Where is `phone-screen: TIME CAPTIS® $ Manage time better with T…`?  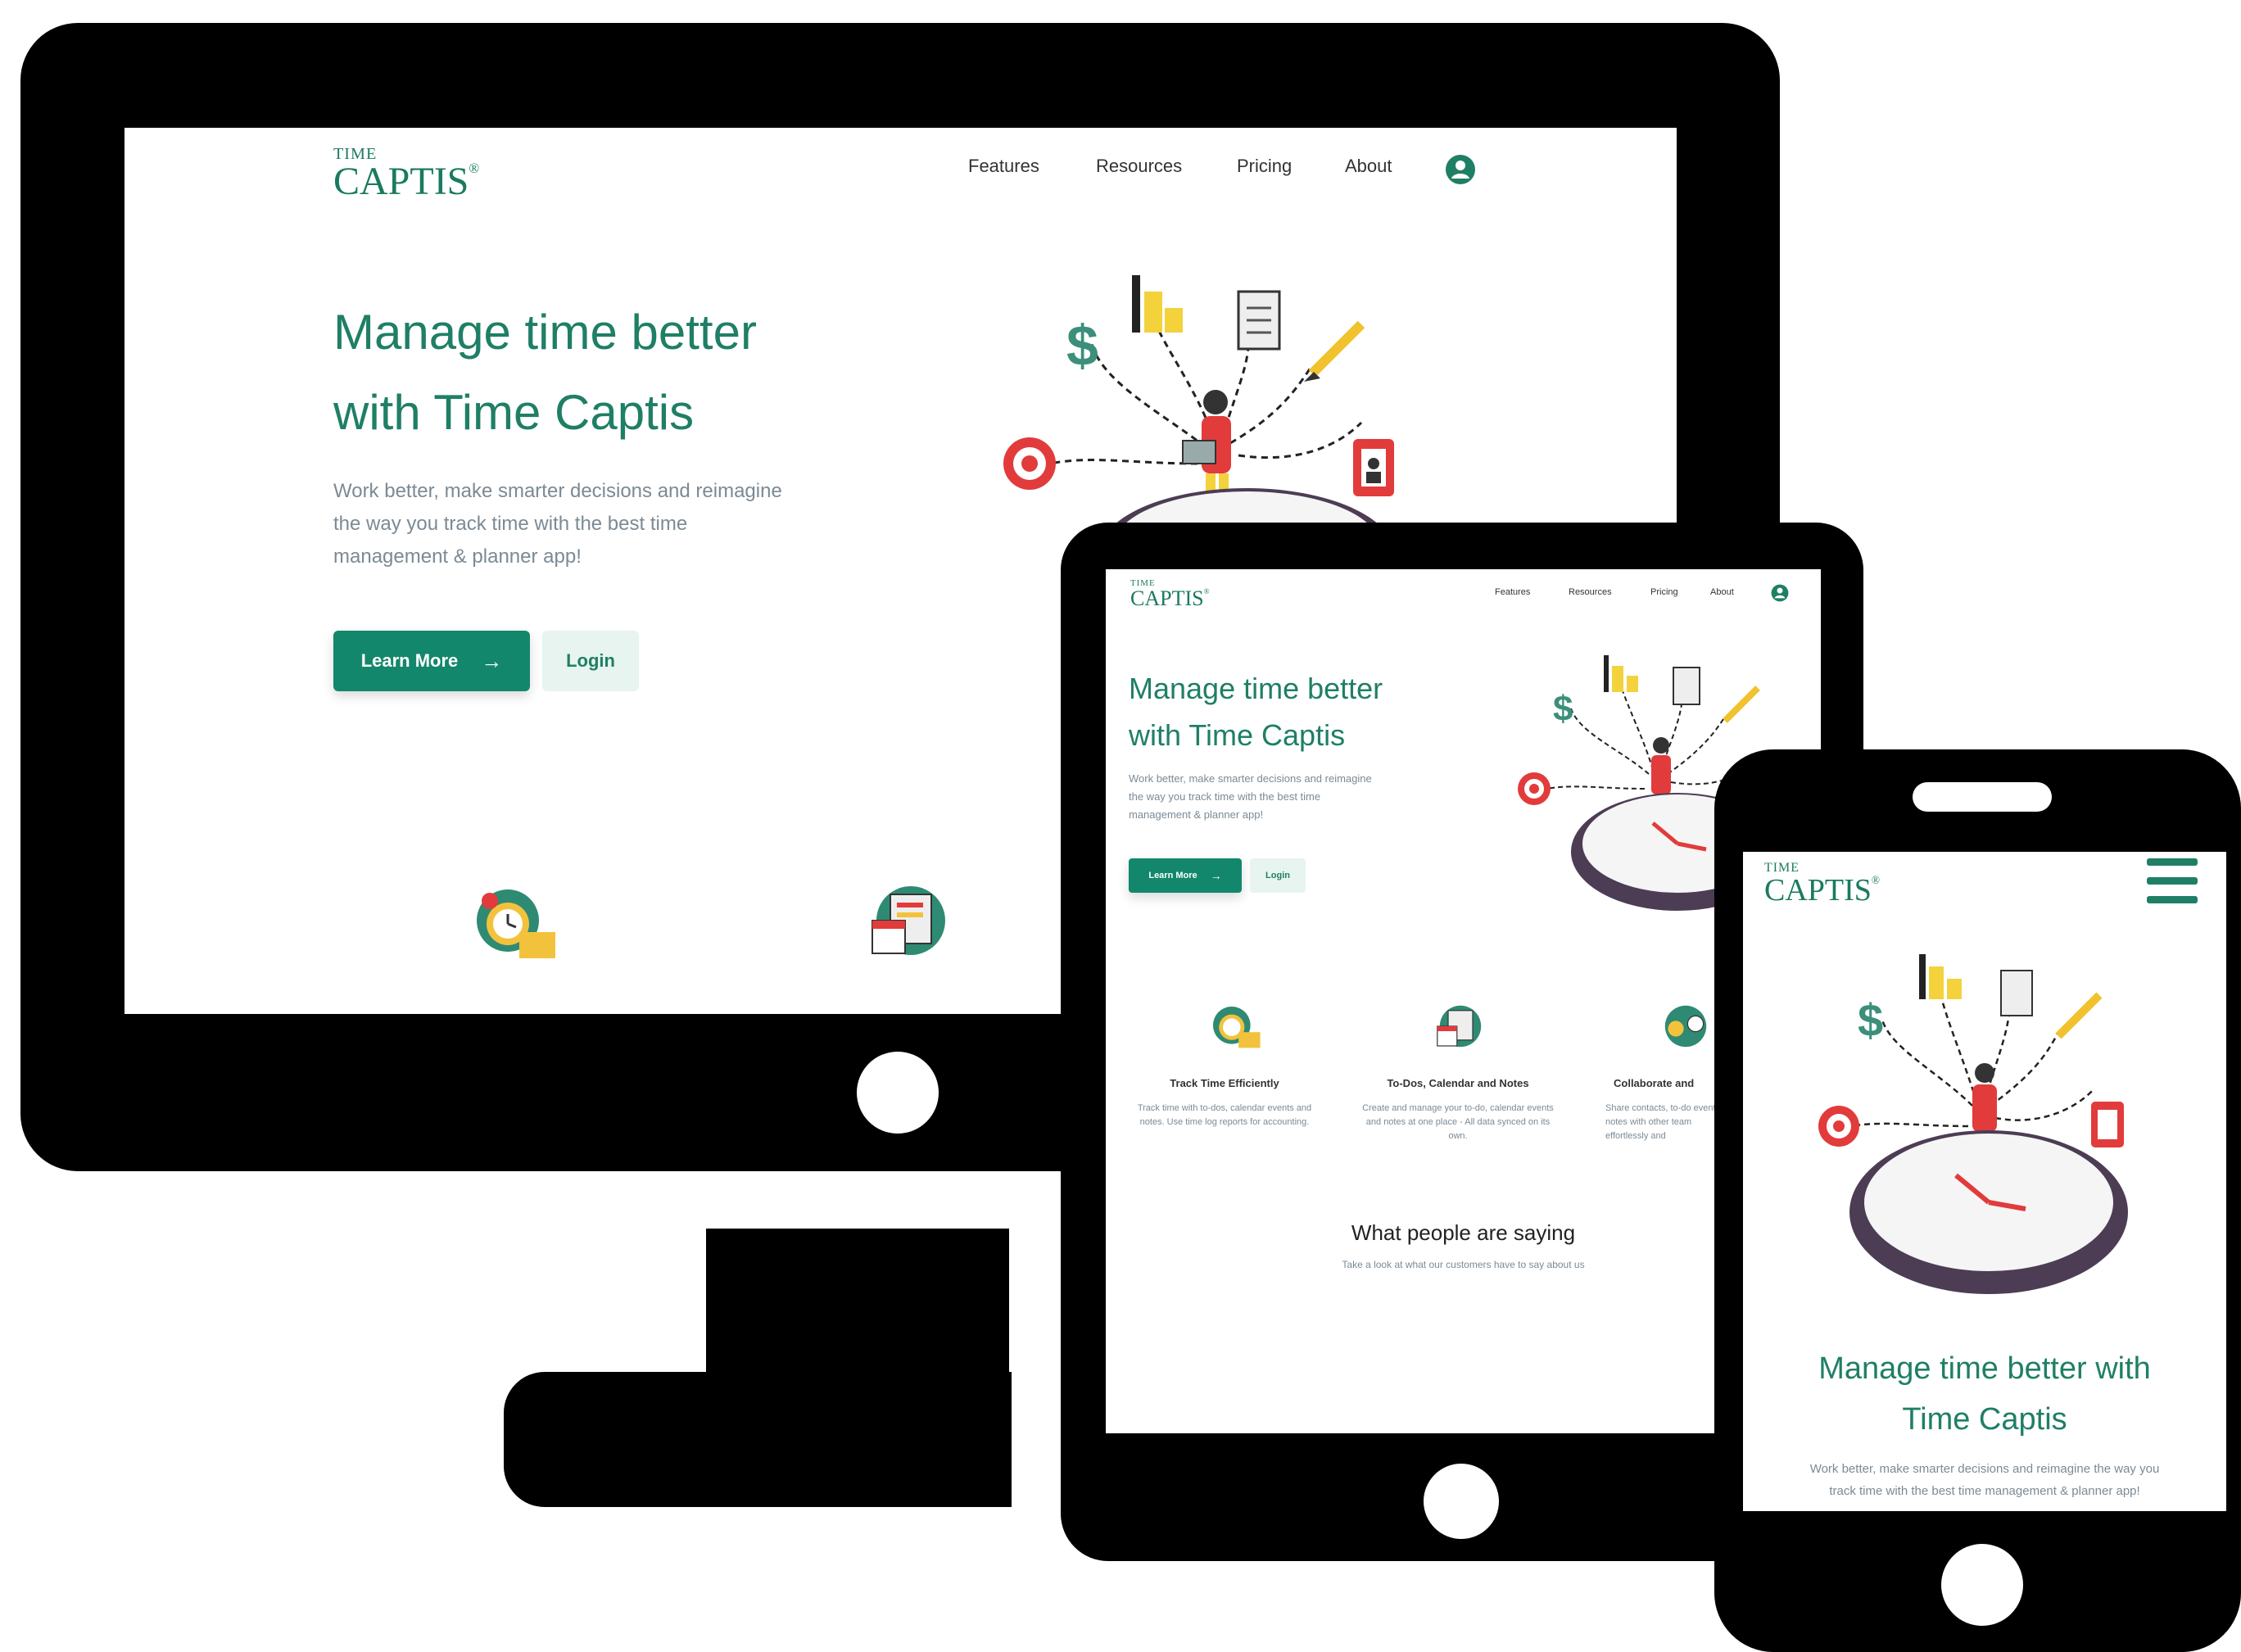
phone-screen: TIME CAPTIS® $ Manage time better with T… is located at coordinates (1985, 1181).